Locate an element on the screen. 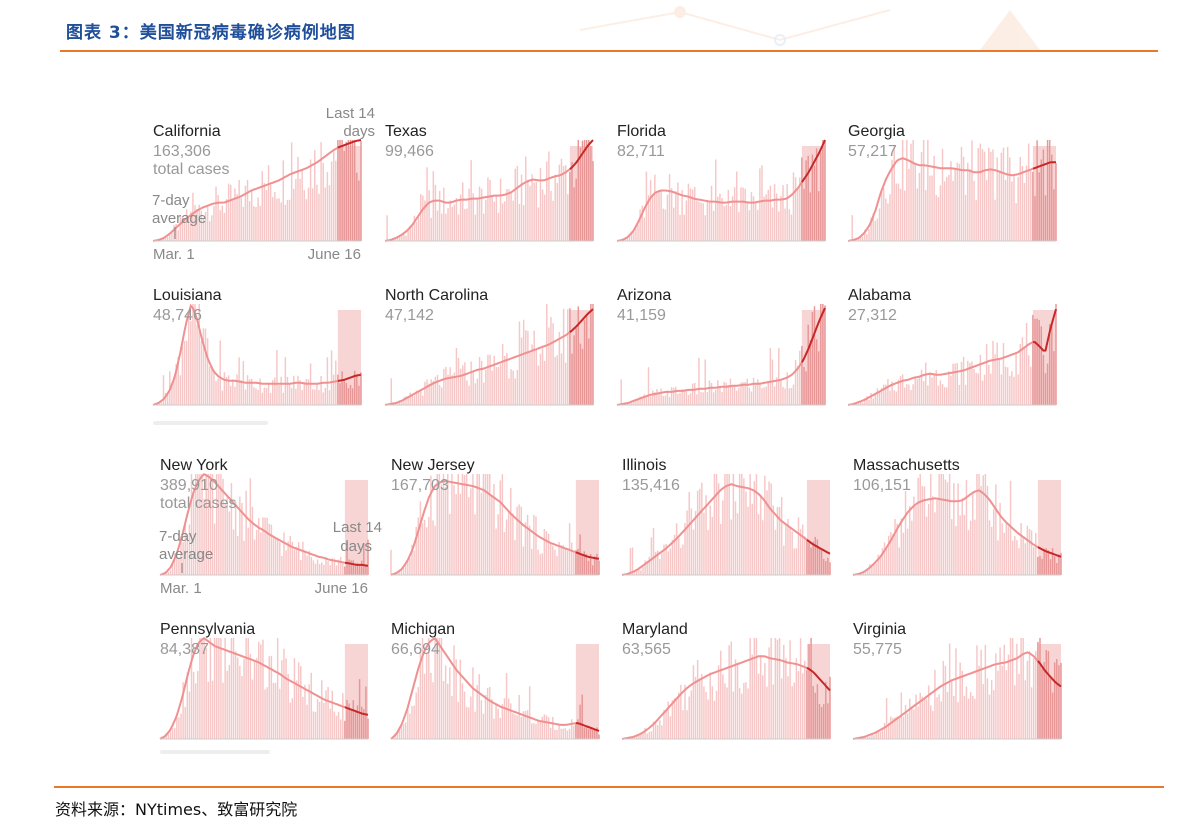  total-cases-value: 99,466 is located at coordinates (409, 151).